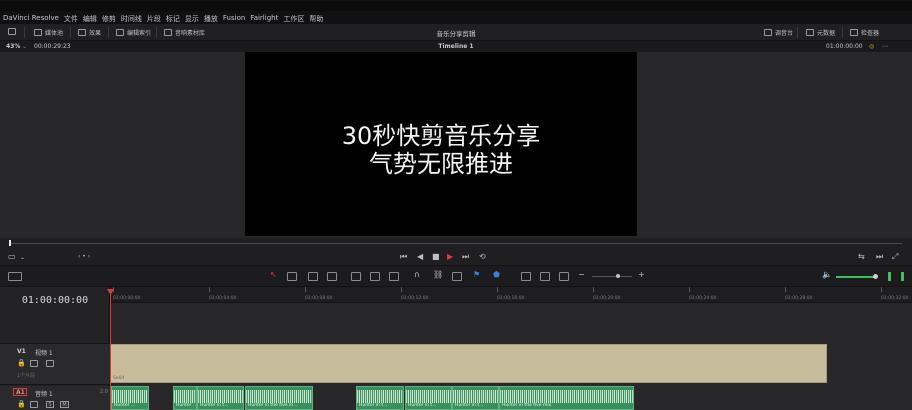 The height and width of the screenshot is (410, 912). Describe the element at coordinates (436, 256) in the screenshot. I see `stop-icon: ■` at that location.